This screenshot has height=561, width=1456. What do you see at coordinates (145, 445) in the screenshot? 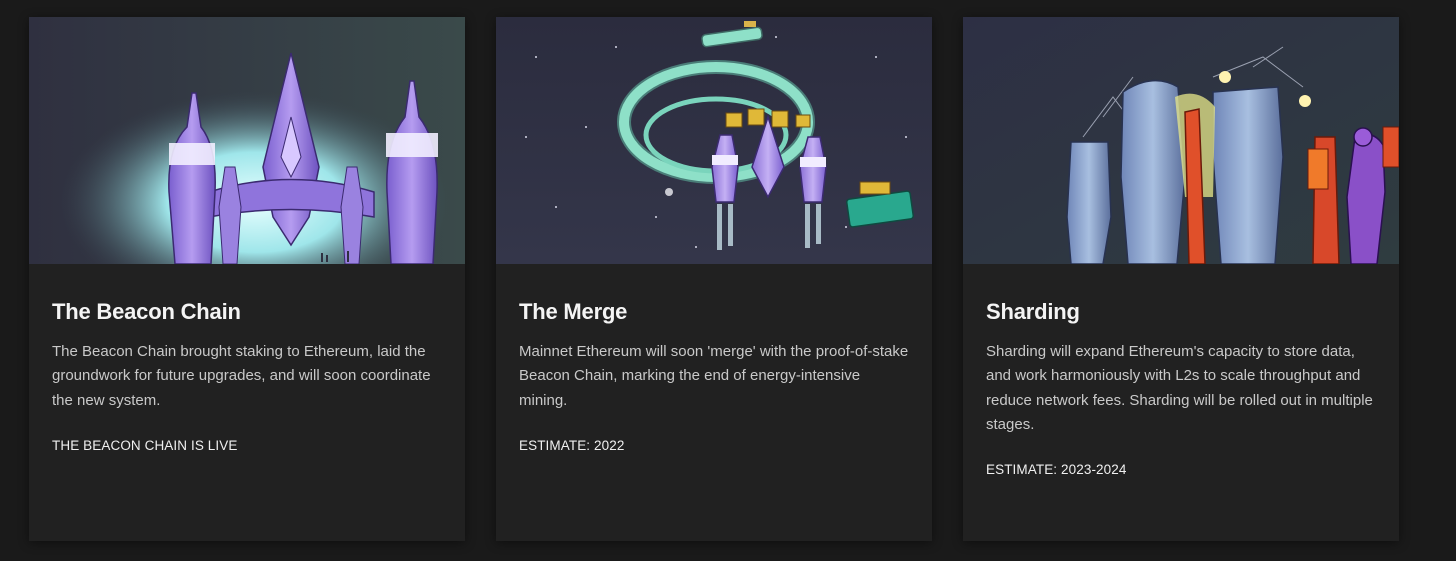
I see `card-status: THE BEACON CHAIN IS LIVE` at bounding box center [145, 445].